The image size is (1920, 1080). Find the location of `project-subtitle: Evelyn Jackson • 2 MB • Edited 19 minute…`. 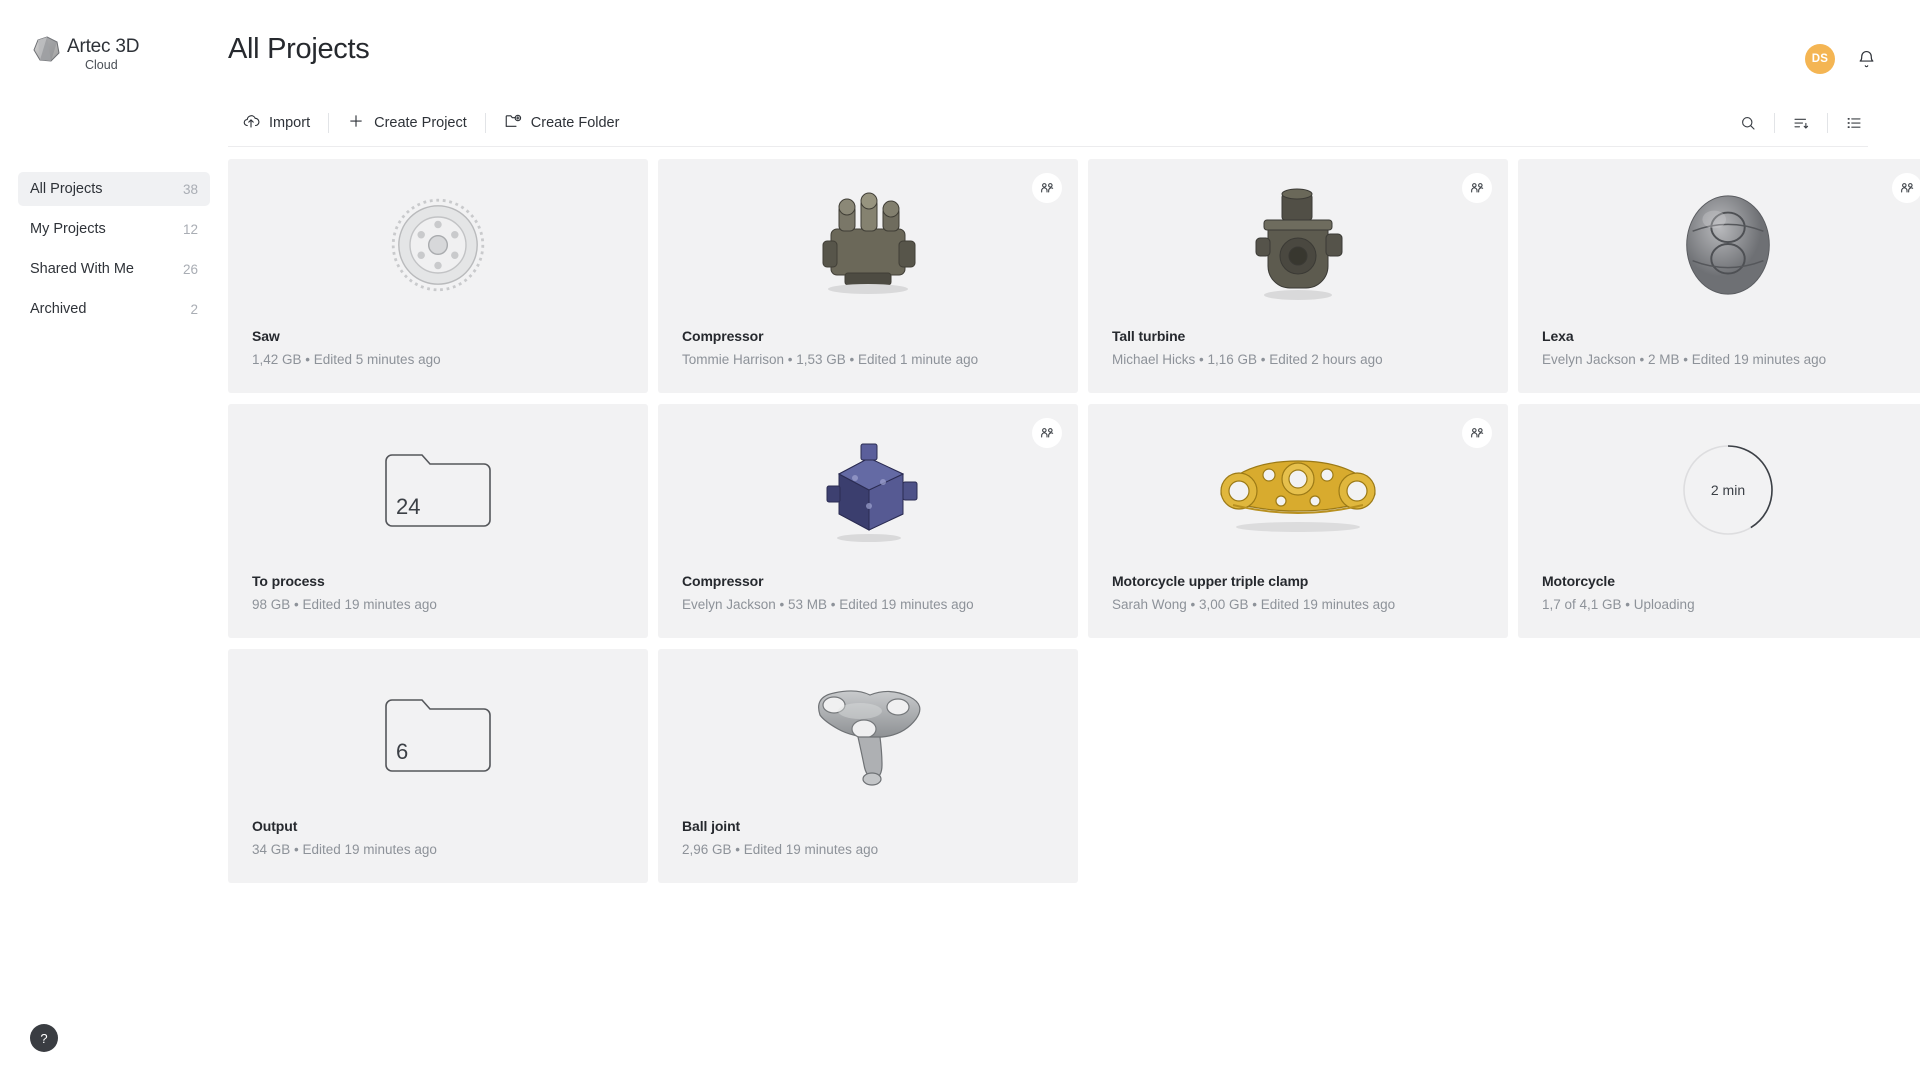

project-subtitle: Evelyn Jackson • 2 MB • Edited 19 minute… is located at coordinates (1684, 359).